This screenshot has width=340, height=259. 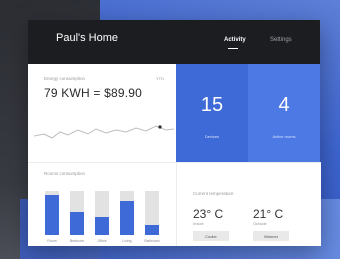 I want to click on energy-line-chart, so click(x=104, y=132).